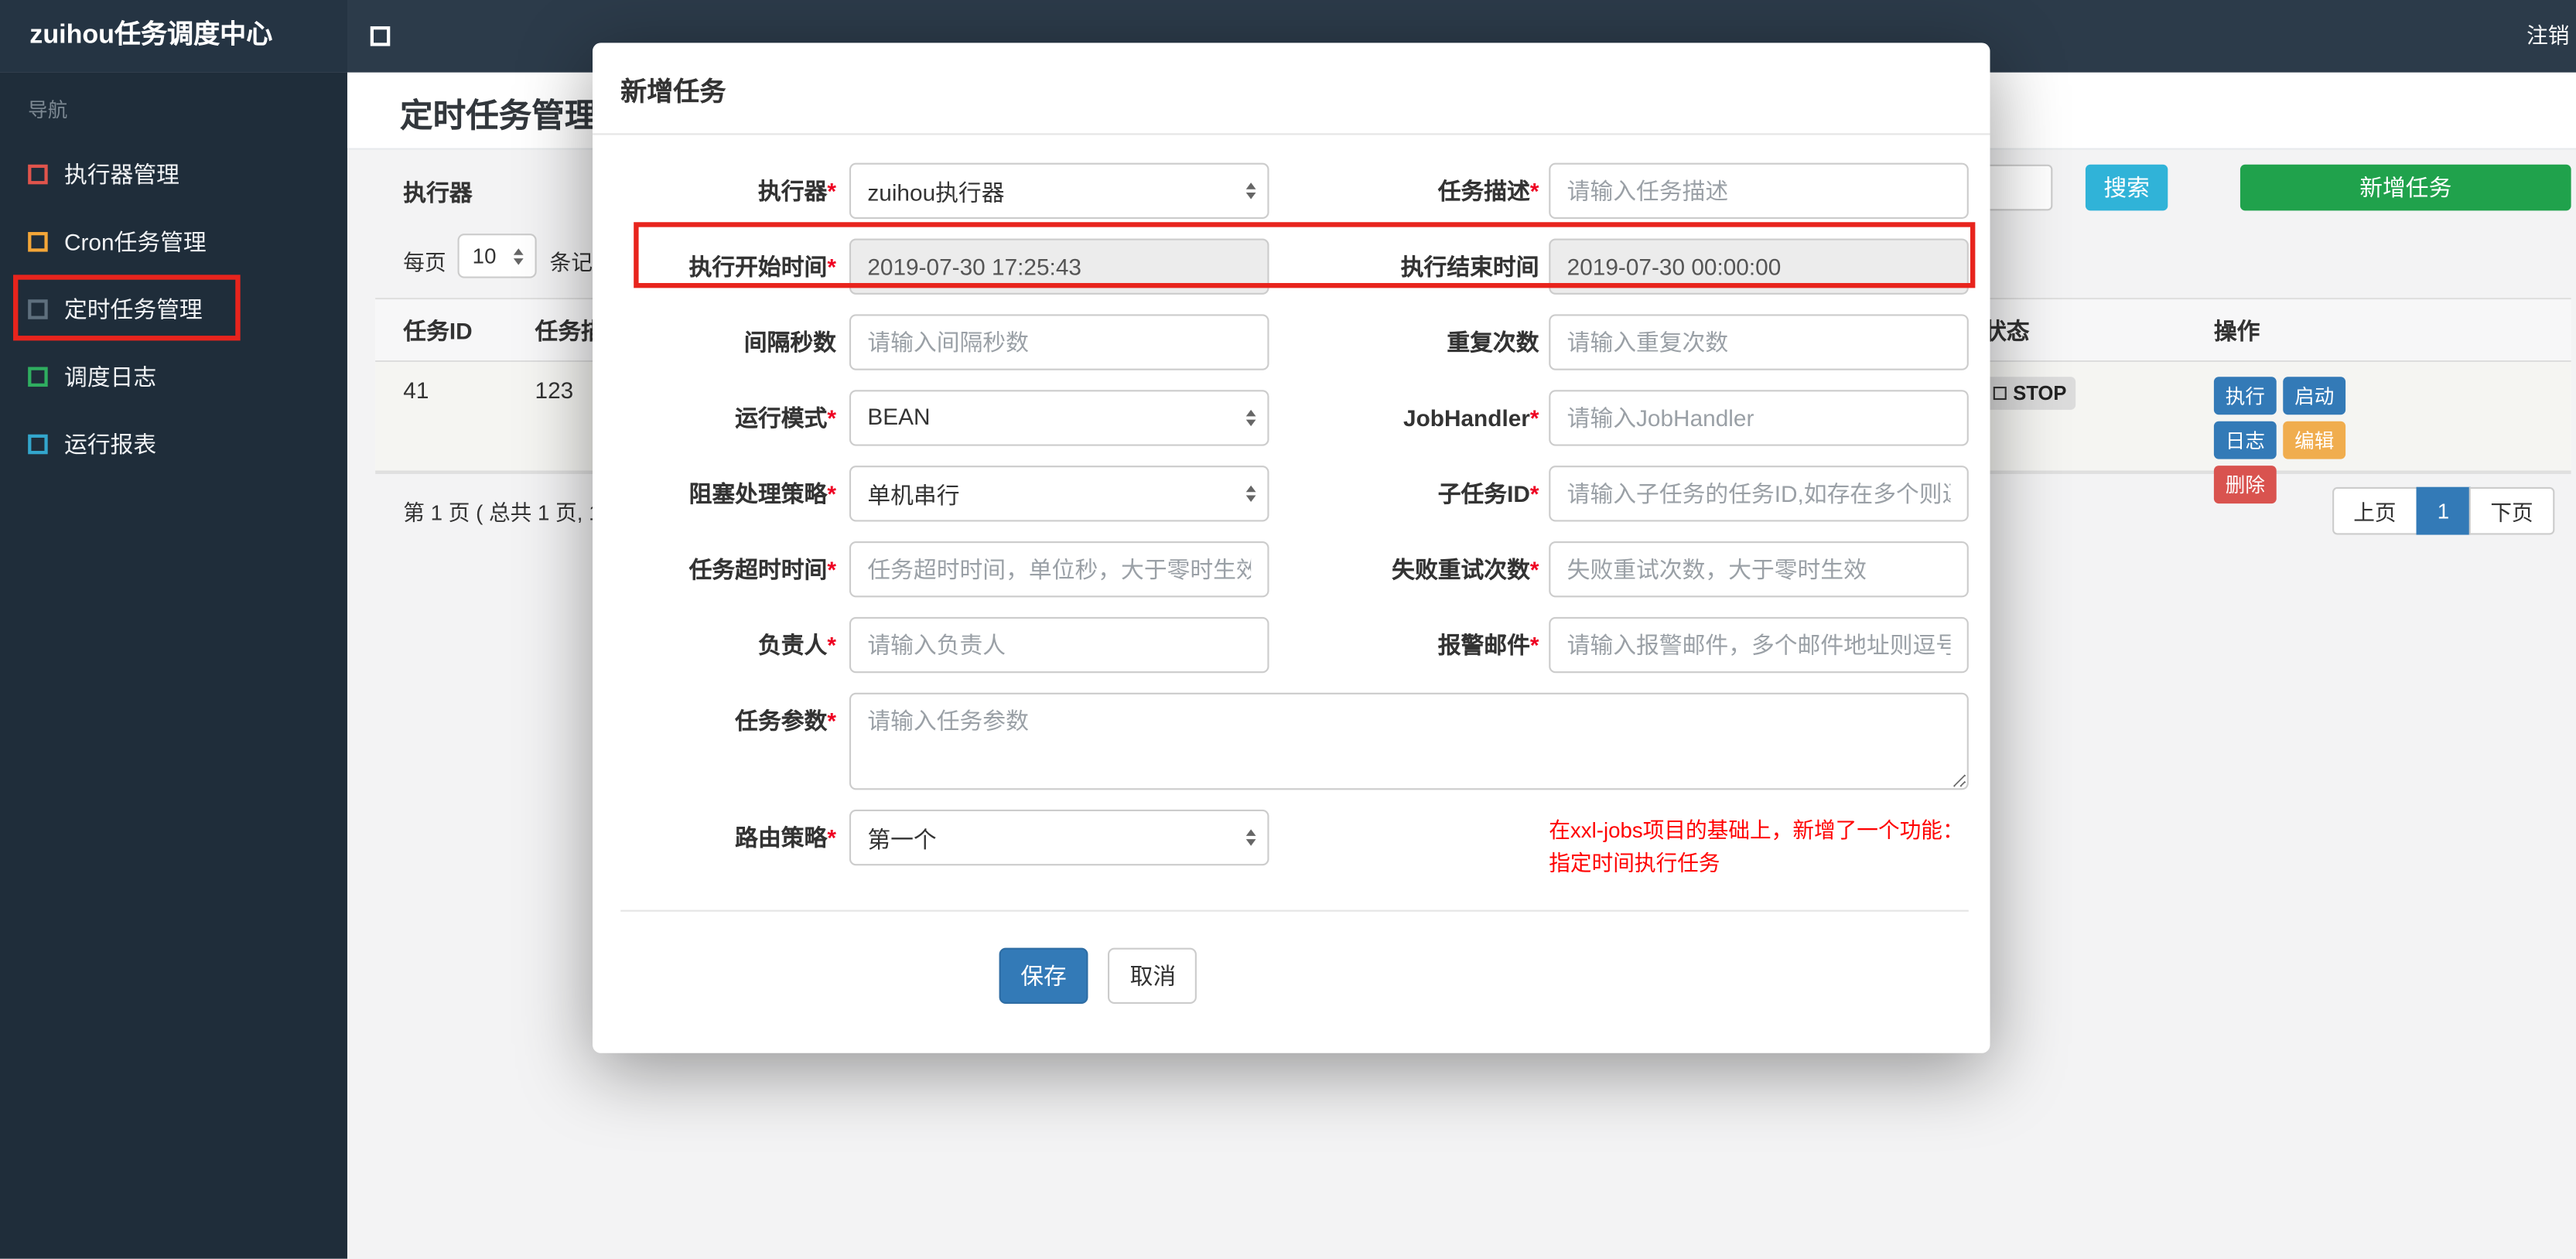 The image size is (2576, 1259). What do you see at coordinates (1759, 494) in the screenshot?
I see `child-job-input` at bounding box center [1759, 494].